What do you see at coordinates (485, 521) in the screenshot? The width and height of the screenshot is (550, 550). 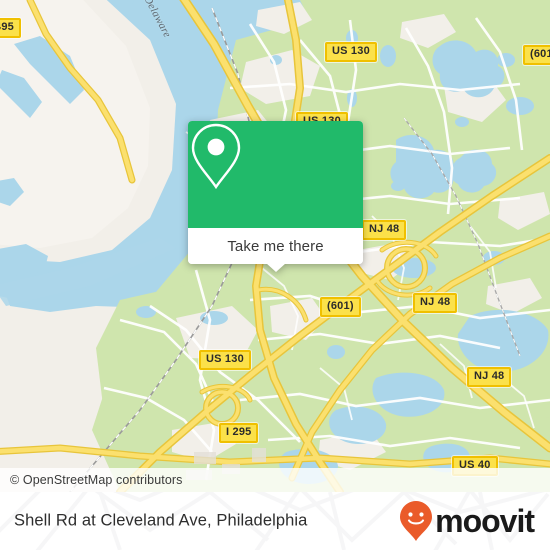 I see `moovit-wordmark: moovit` at bounding box center [485, 521].